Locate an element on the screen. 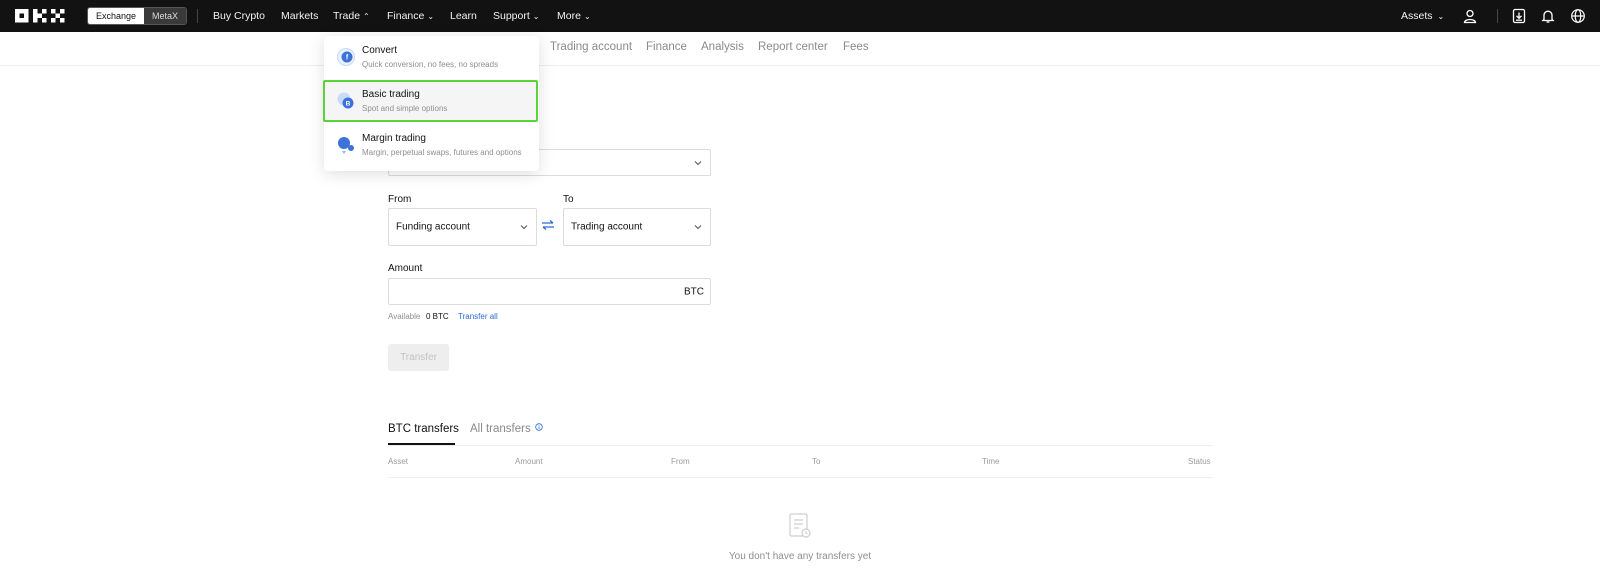  nav-support-label: Support is located at coordinates (511, 16).